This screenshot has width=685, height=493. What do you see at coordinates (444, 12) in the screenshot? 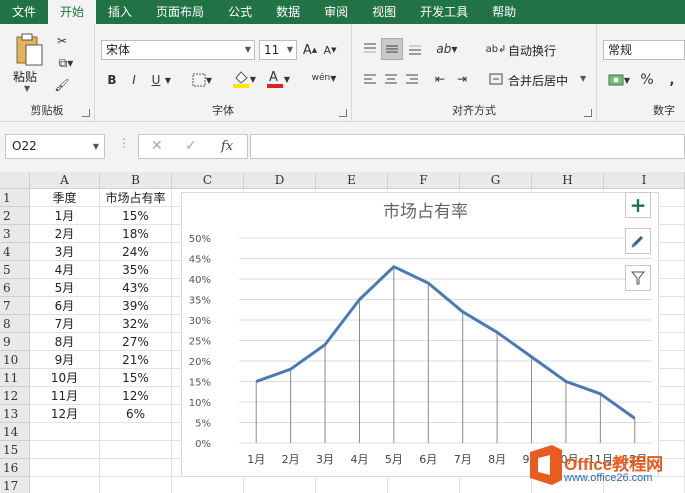
I see `tab-8: 开发工具` at bounding box center [444, 12].